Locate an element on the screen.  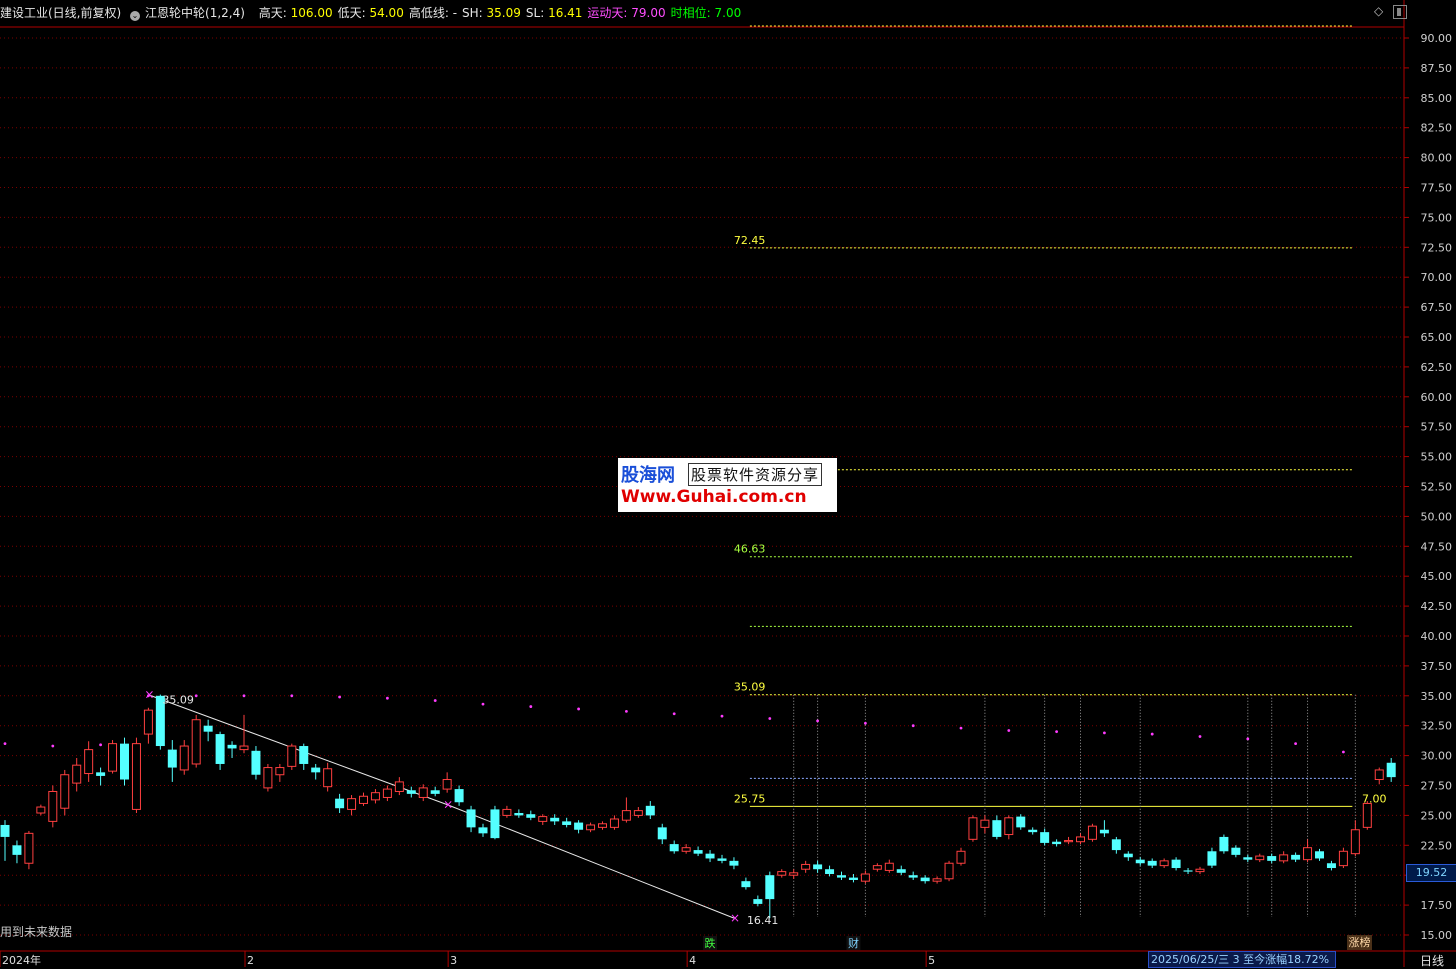
current-price-tag: 19.52 is located at coordinates (1431, 873).